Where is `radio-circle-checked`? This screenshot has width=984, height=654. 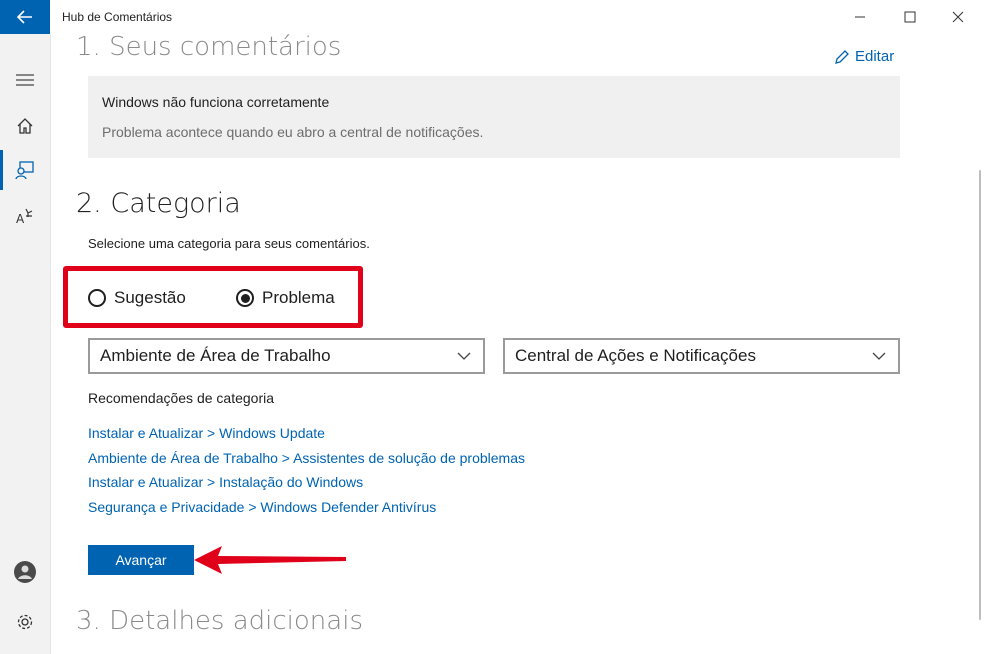
radio-circle-checked is located at coordinates (245, 298).